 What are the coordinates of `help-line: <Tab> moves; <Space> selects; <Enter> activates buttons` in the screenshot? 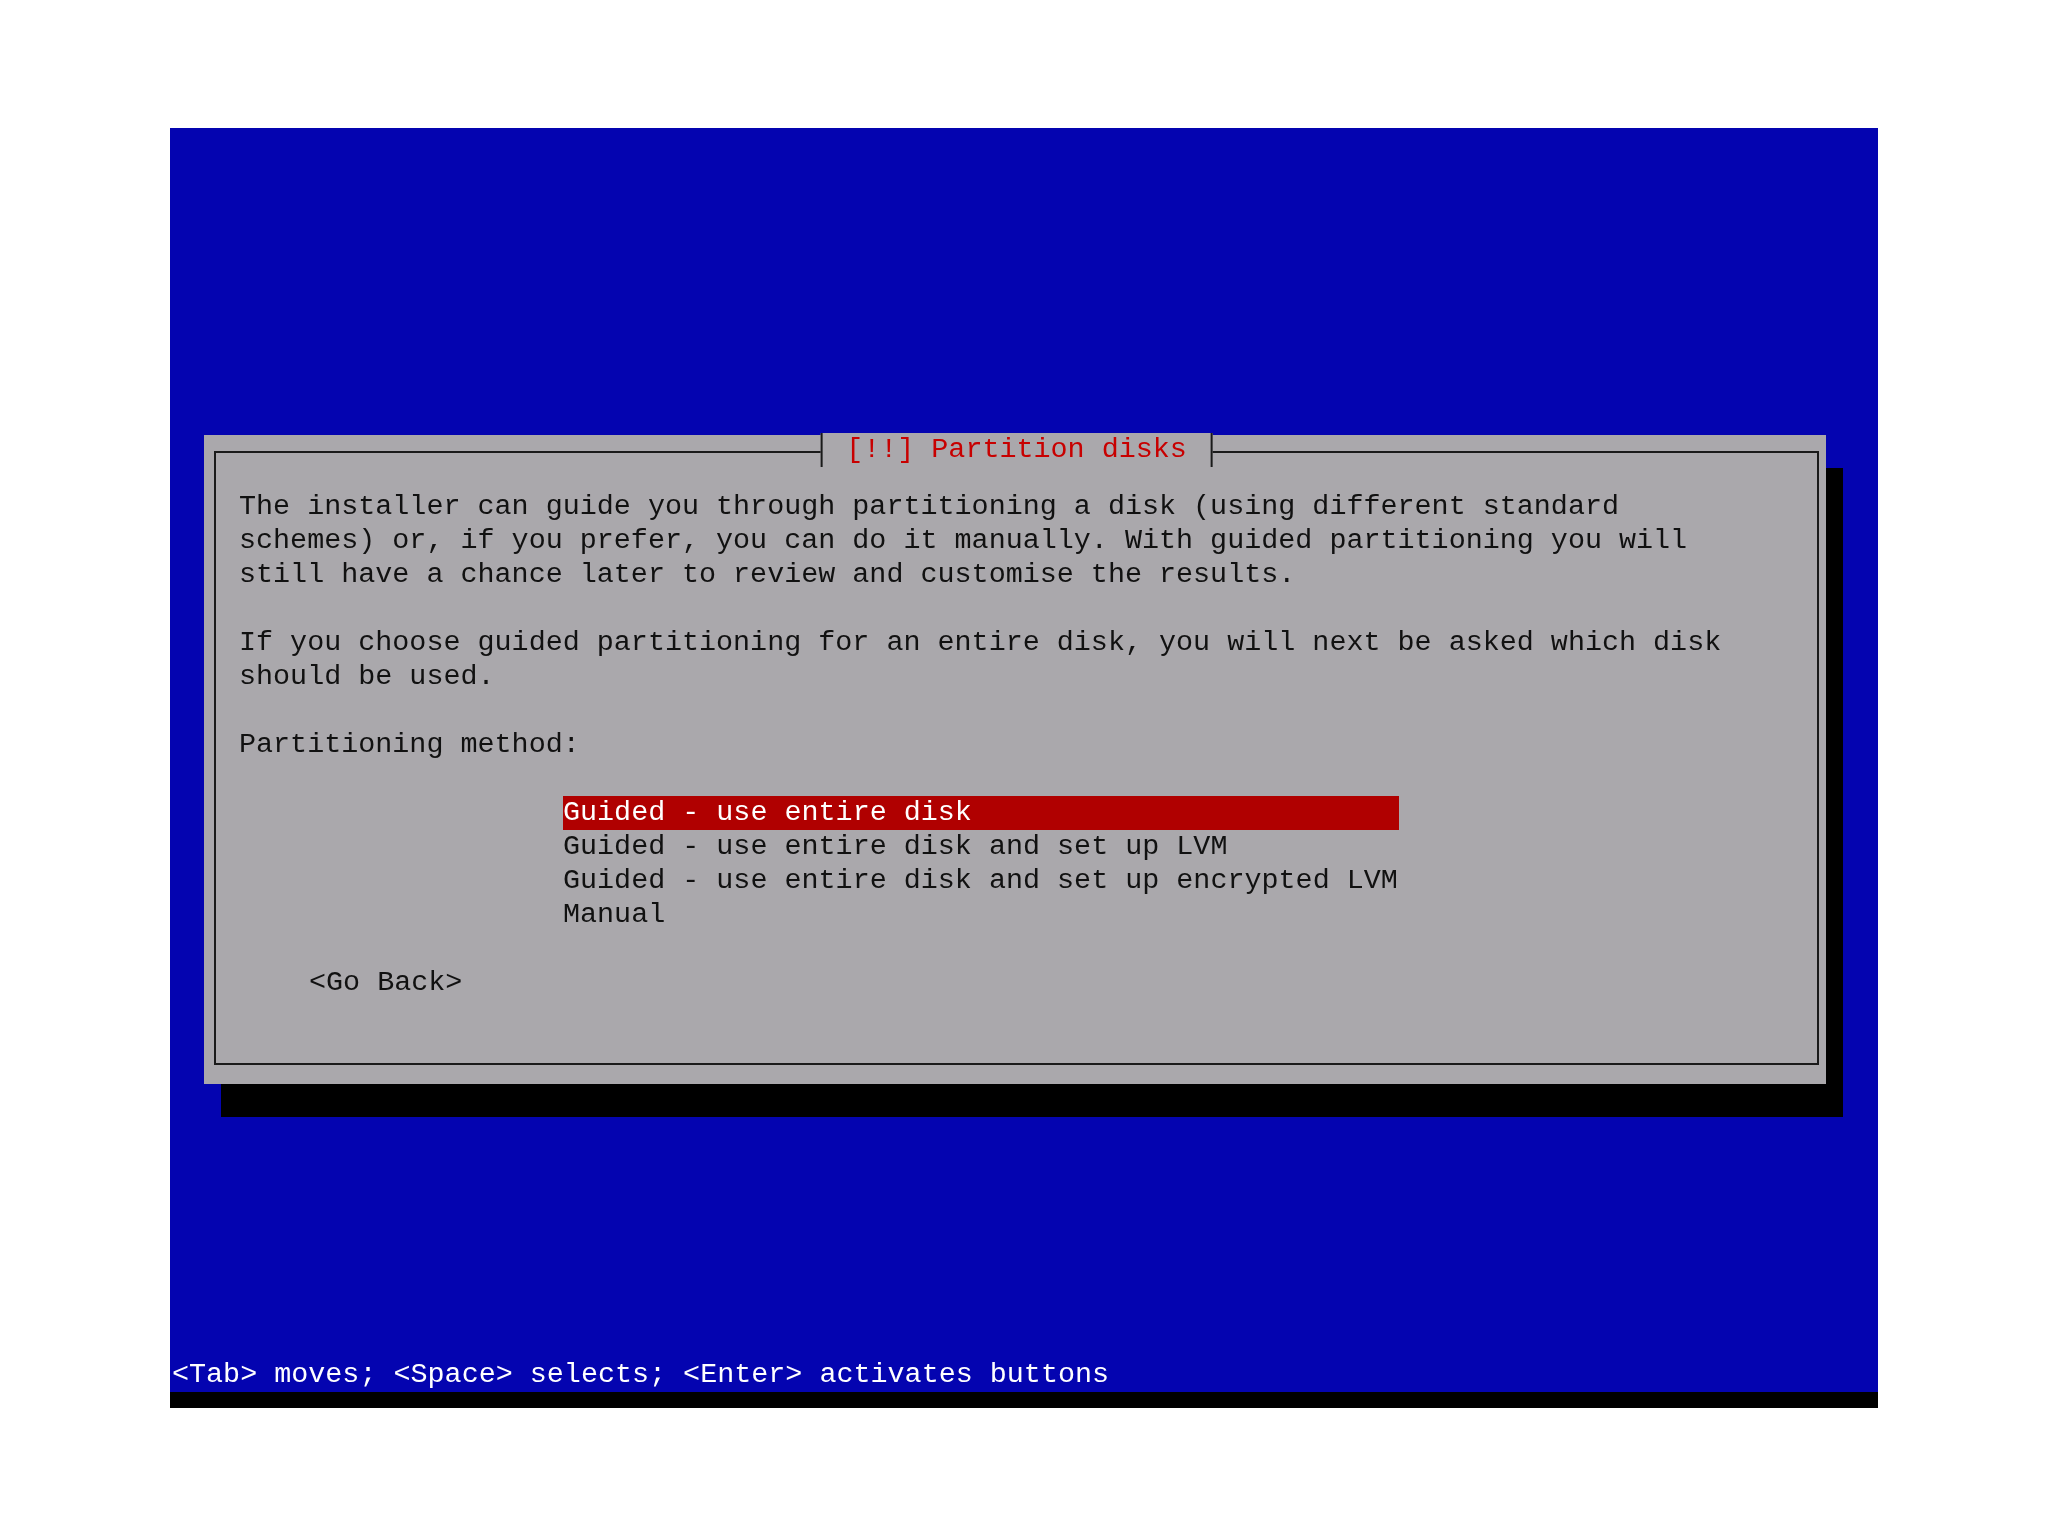 It's located at (641, 1375).